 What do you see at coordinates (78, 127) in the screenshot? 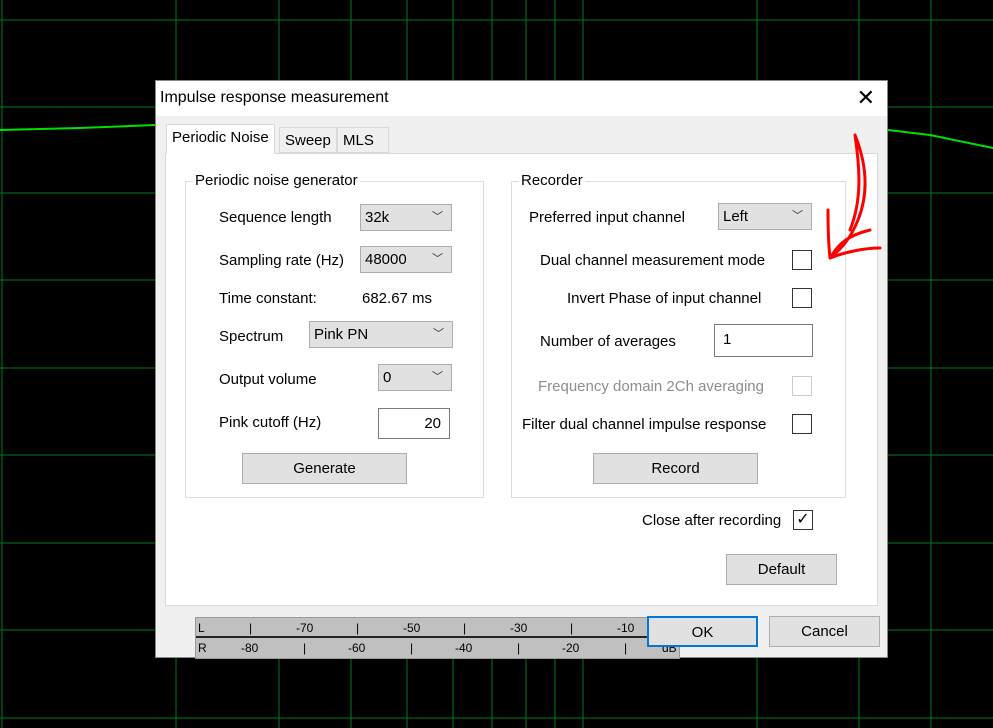
I see `response-curve` at bounding box center [78, 127].